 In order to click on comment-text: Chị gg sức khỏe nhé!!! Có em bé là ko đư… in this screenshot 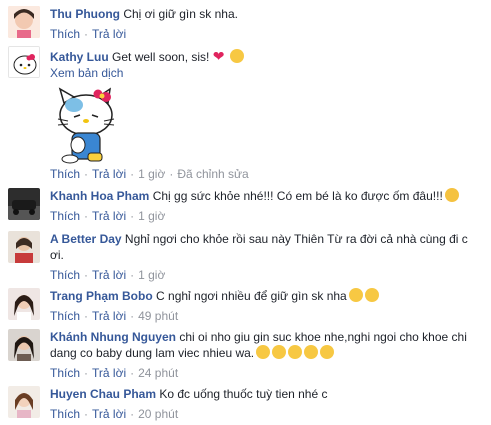, I will do `click(297, 196)`.